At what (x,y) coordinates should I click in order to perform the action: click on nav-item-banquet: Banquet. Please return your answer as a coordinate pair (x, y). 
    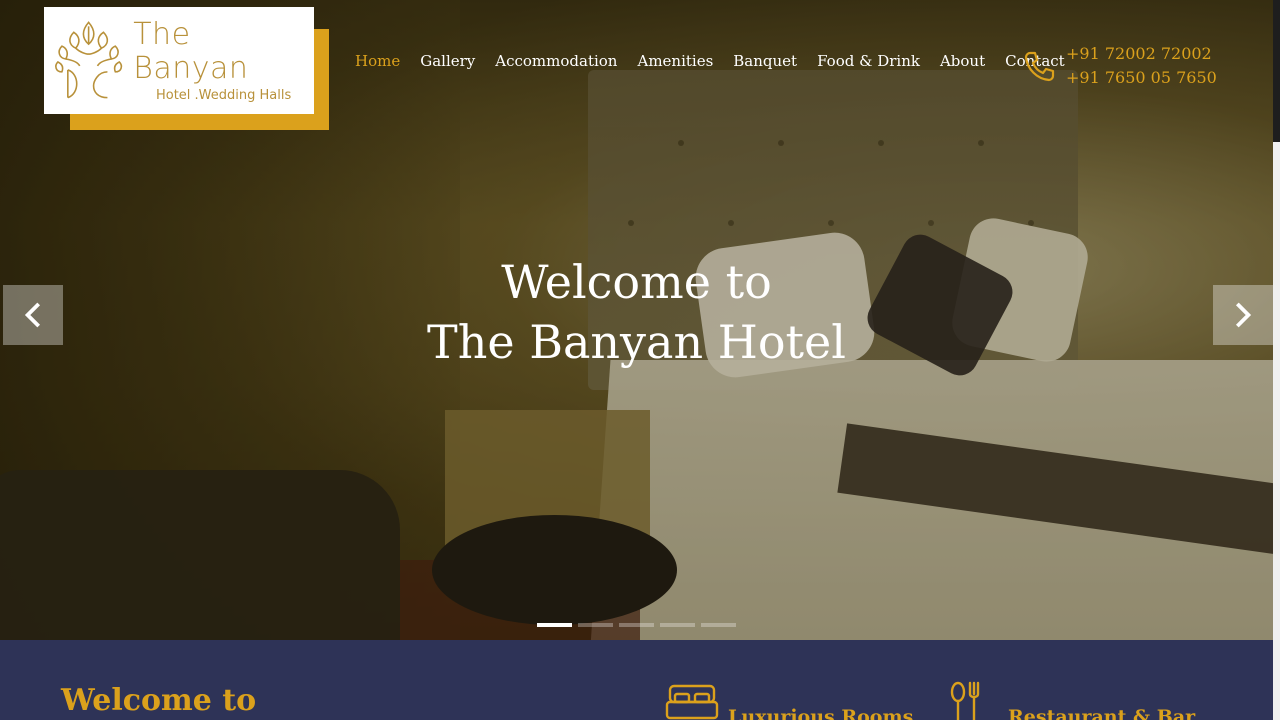
    Looking at the image, I should click on (765, 61).